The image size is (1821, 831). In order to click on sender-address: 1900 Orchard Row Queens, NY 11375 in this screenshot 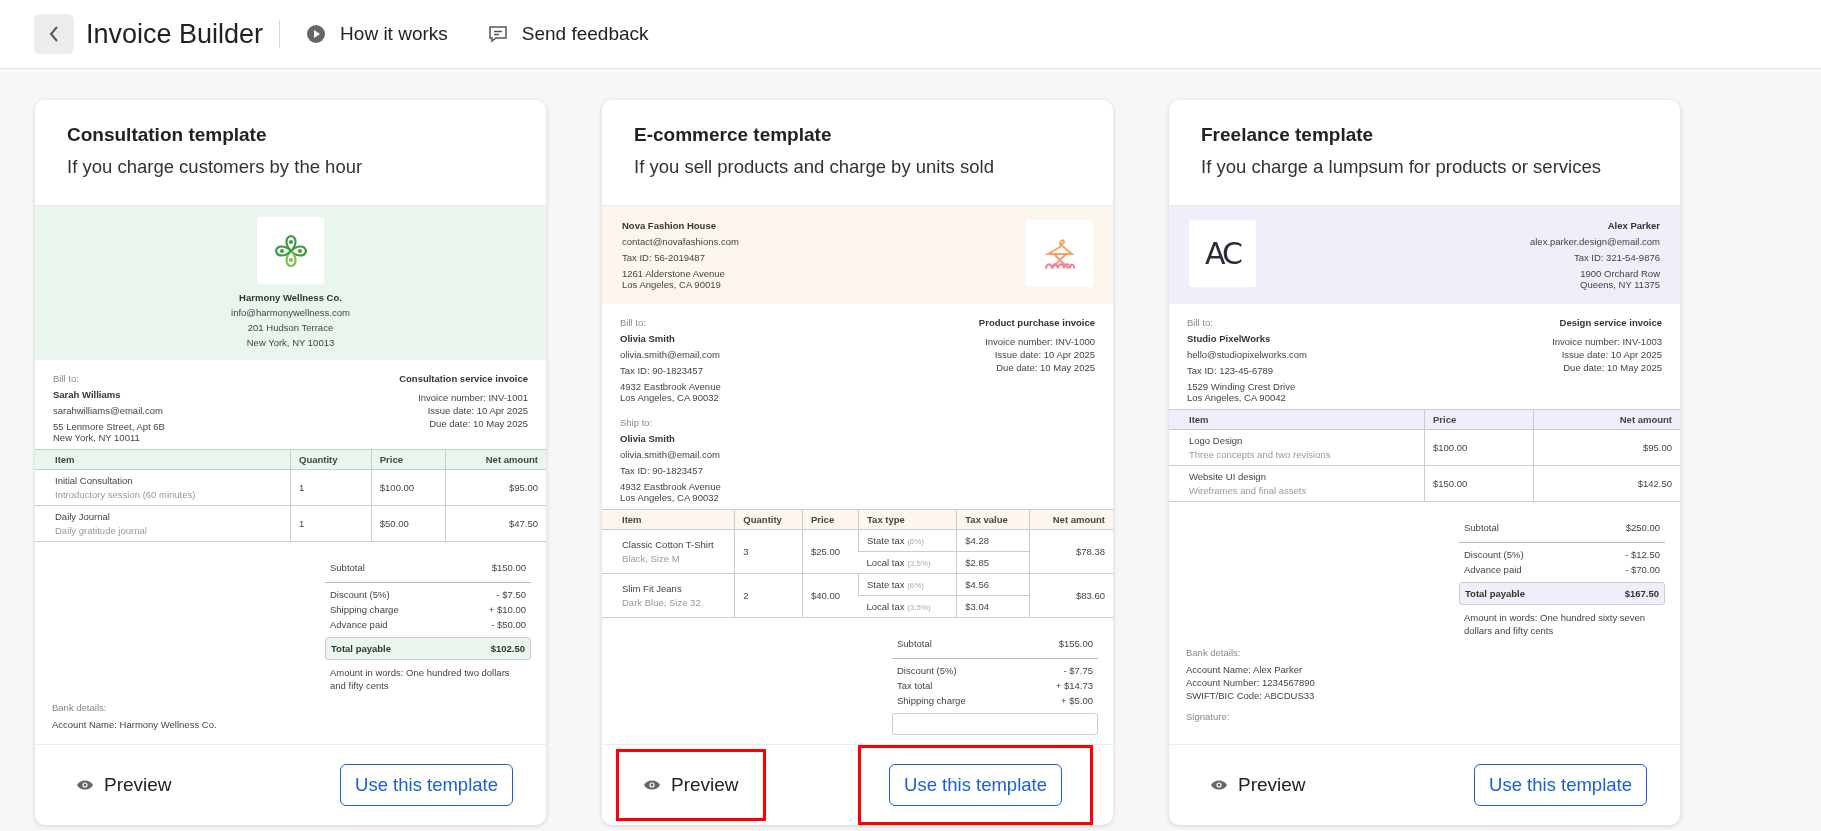, I will do `click(1619, 279)`.